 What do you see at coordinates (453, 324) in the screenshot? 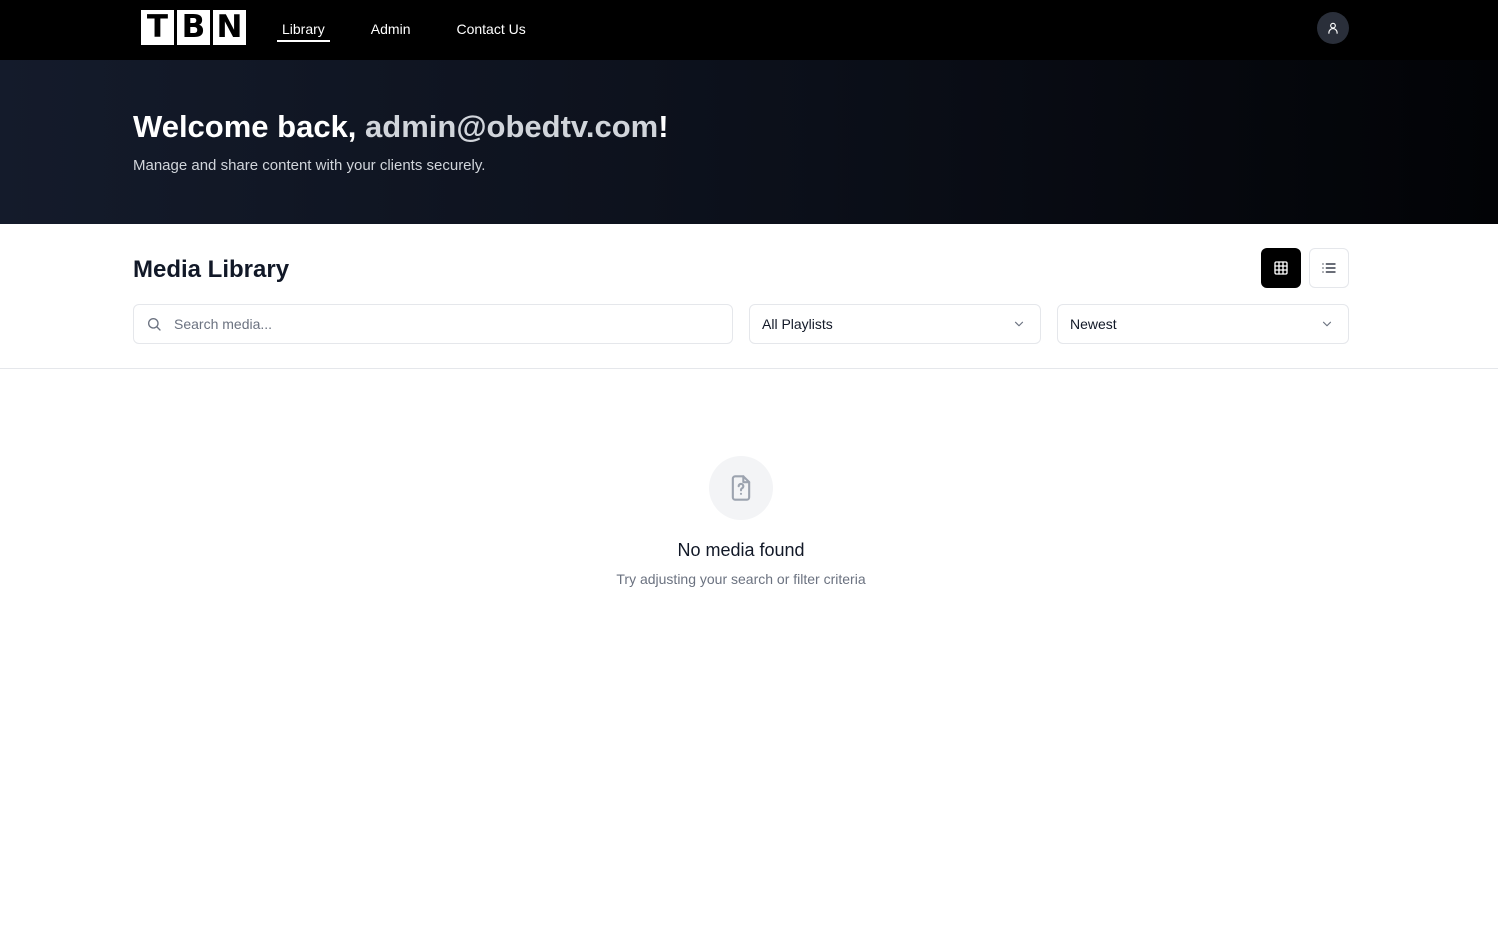
I see `search-input` at bounding box center [453, 324].